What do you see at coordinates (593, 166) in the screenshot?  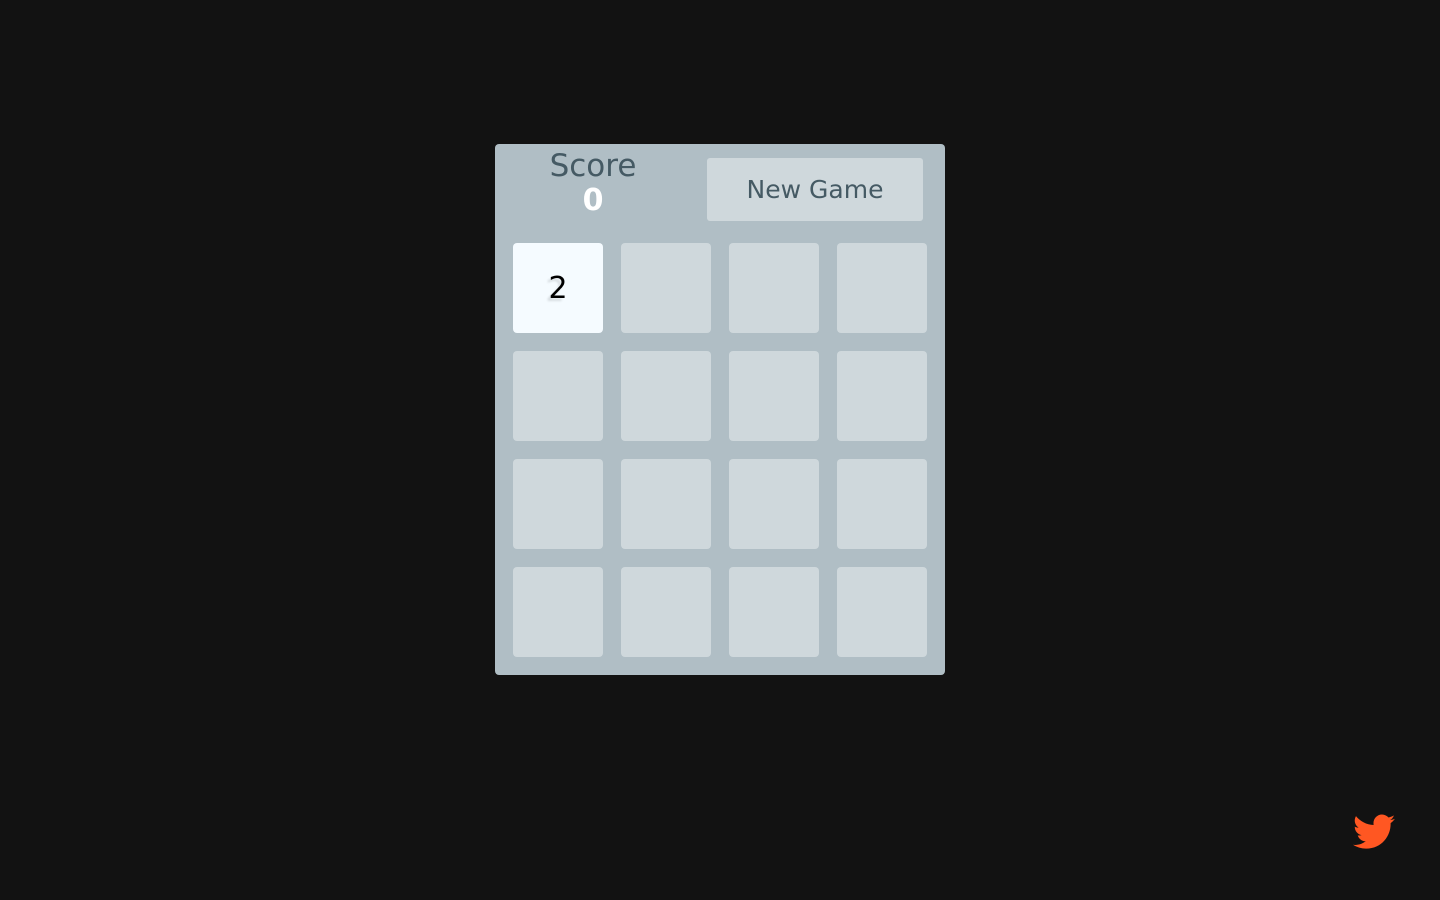 I see `score-label: Score` at bounding box center [593, 166].